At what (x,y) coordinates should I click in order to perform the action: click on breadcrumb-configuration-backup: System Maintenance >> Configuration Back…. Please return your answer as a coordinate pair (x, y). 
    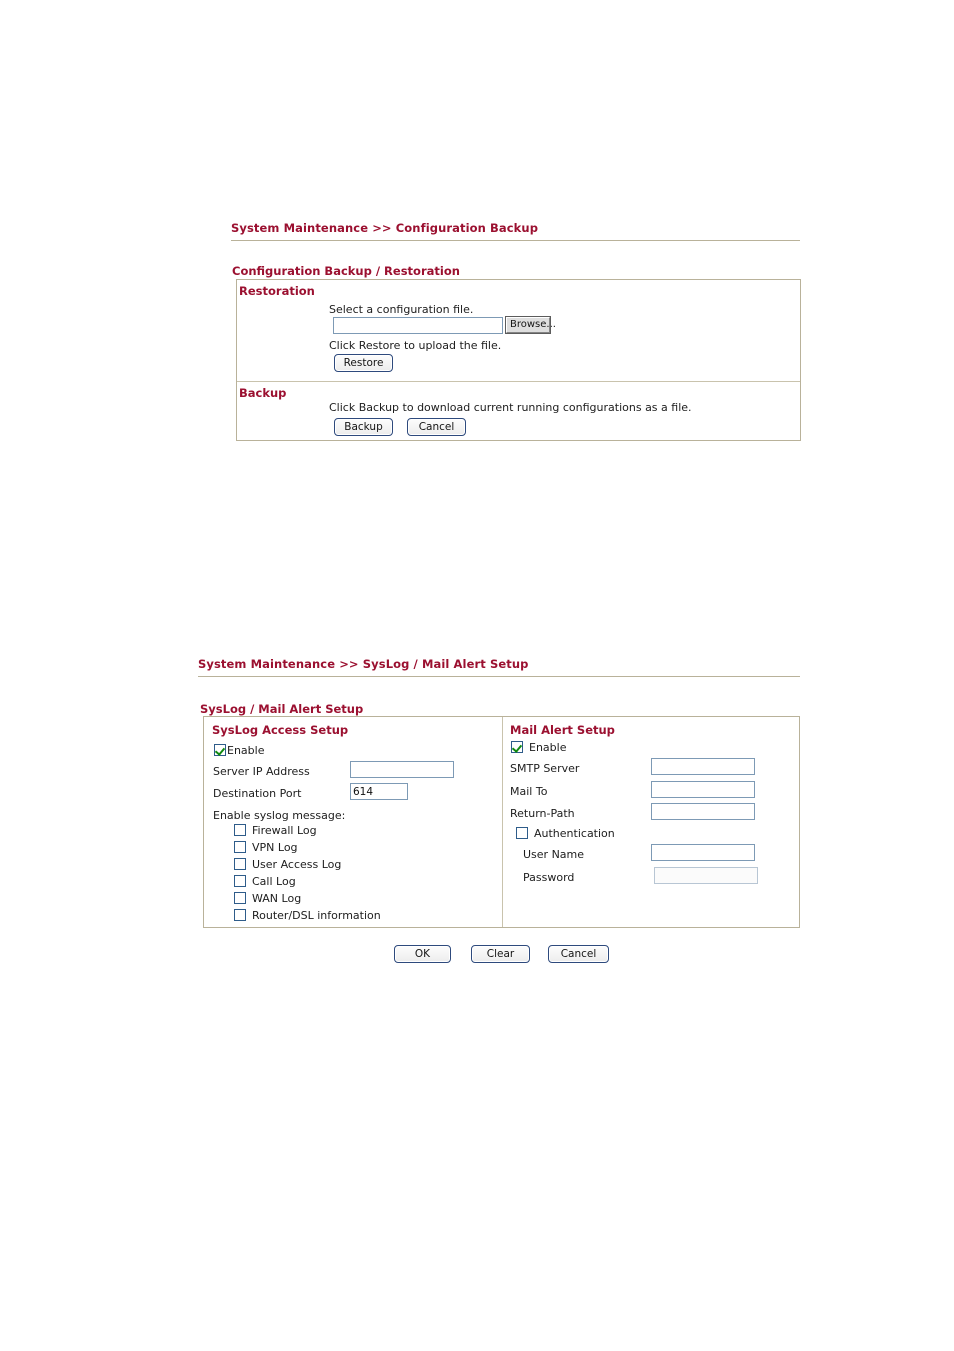
    Looking at the image, I should click on (385, 228).